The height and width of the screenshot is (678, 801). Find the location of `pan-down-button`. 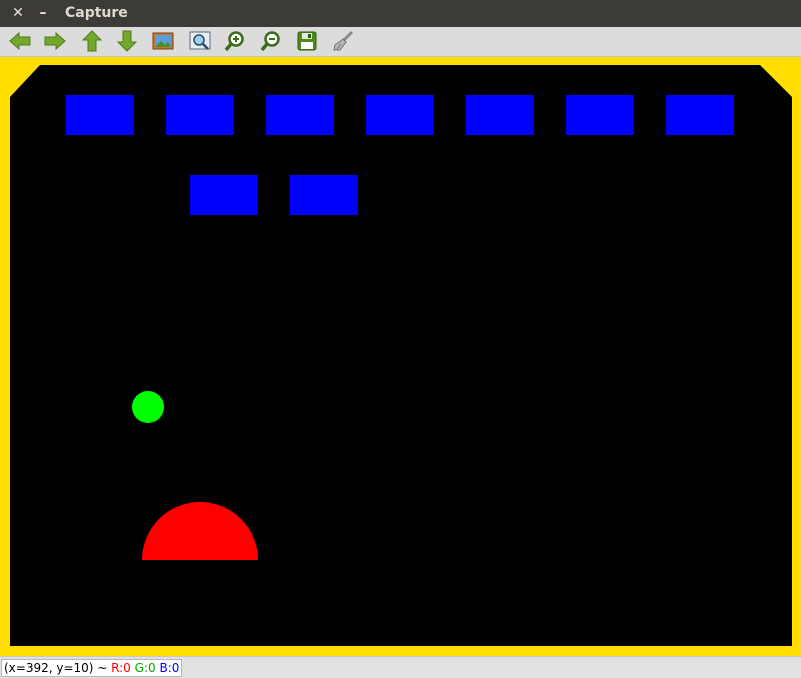

pan-down-button is located at coordinates (127, 41).